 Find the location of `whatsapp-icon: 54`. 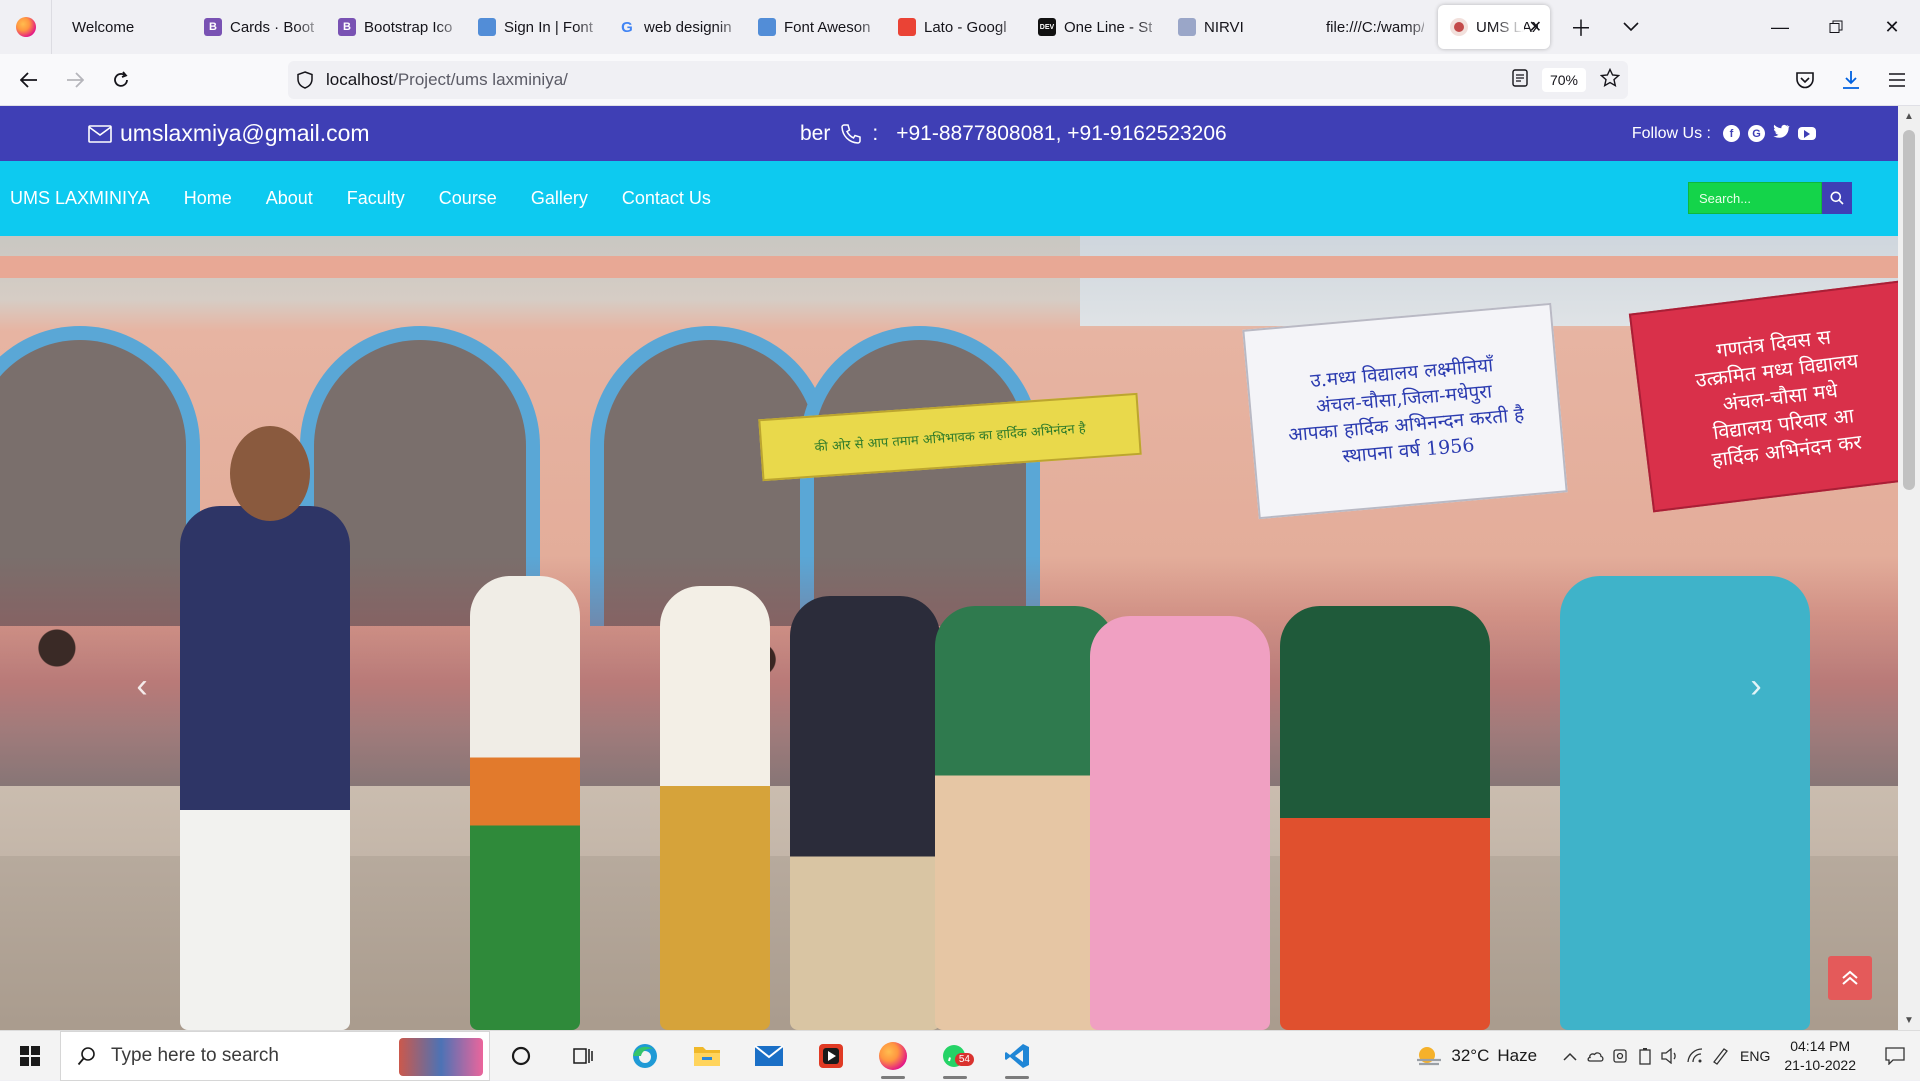

whatsapp-icon: 54 is located at coordinates (955, 1056).